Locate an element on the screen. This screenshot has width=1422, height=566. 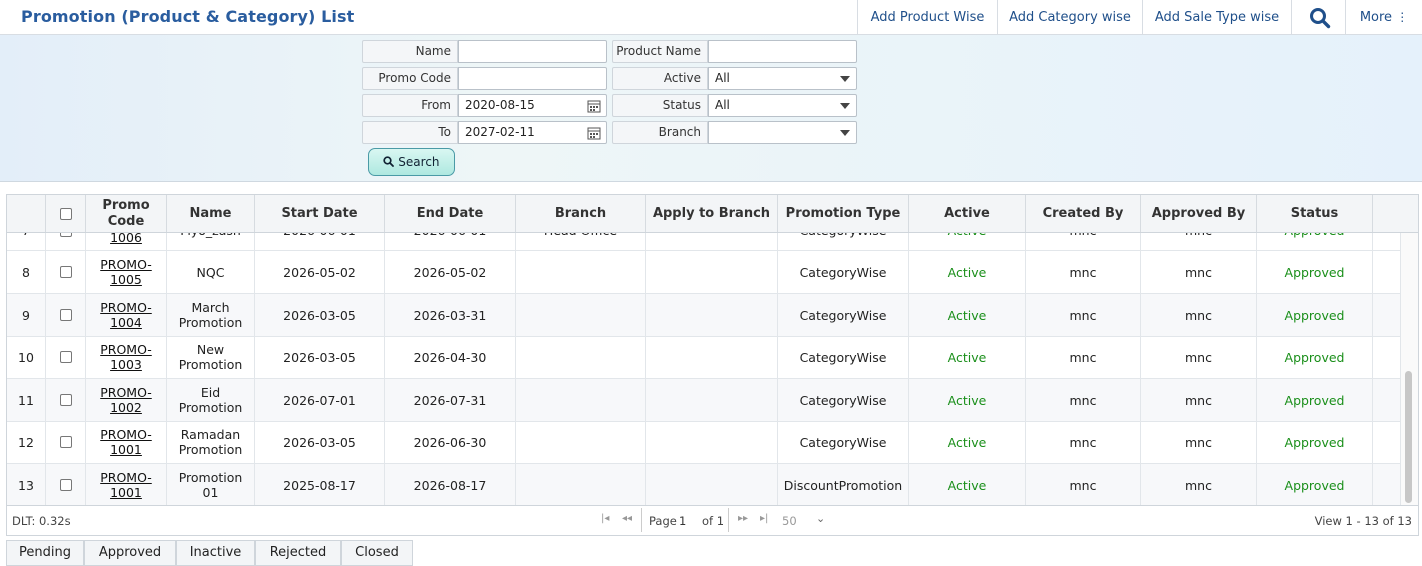
tab-rejected: Rejected is located at coordinates (298, 553).